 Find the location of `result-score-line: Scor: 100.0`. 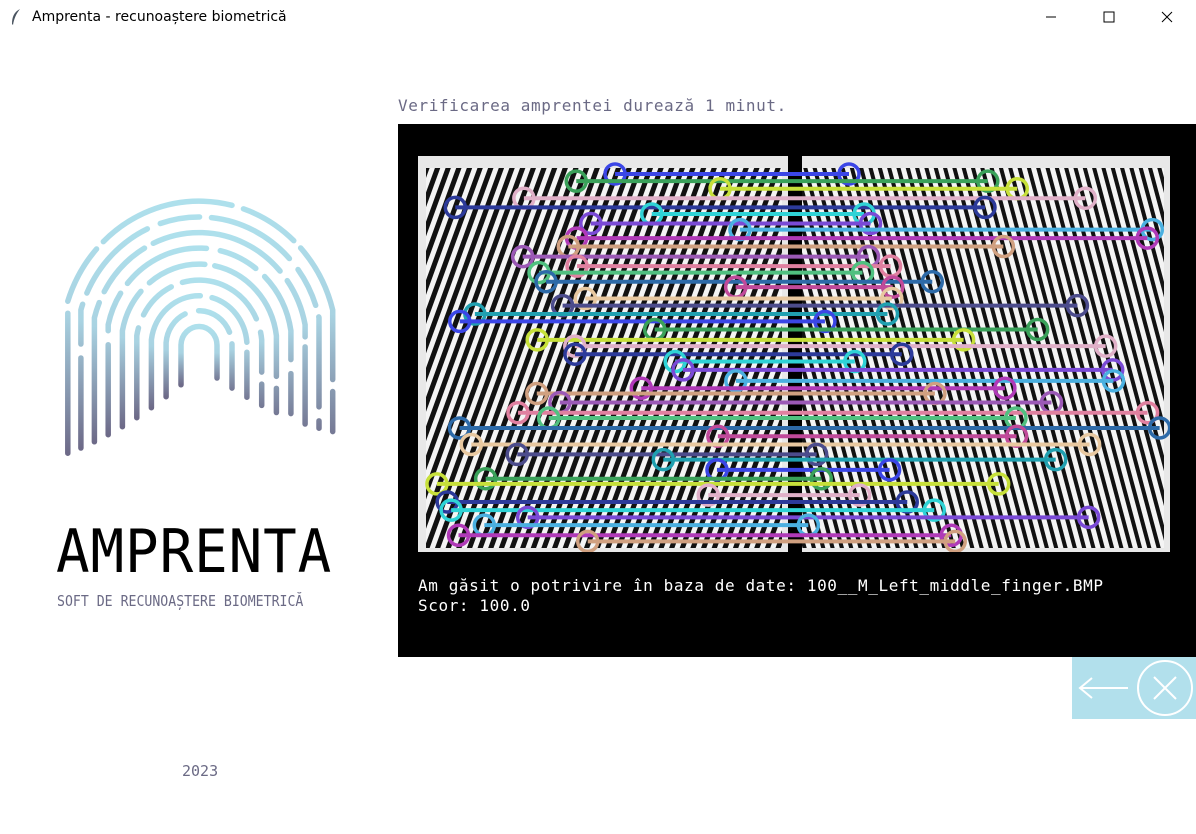

result-score-line: Scor: 100.0 is located at coordinates (474, 605).